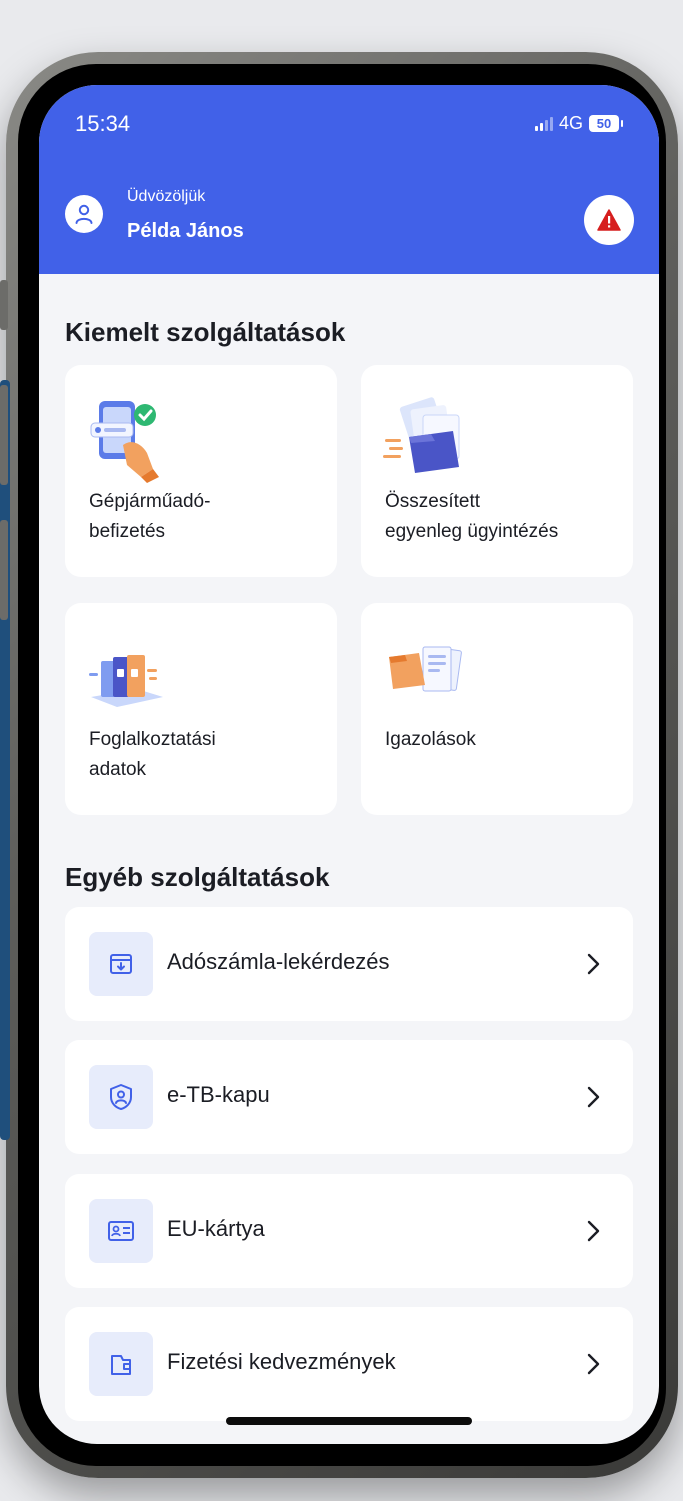 Image resolution: width=683 pixels, height=1501 pixels. I want to click on card-label-line2: adatok, so click(118, 769).